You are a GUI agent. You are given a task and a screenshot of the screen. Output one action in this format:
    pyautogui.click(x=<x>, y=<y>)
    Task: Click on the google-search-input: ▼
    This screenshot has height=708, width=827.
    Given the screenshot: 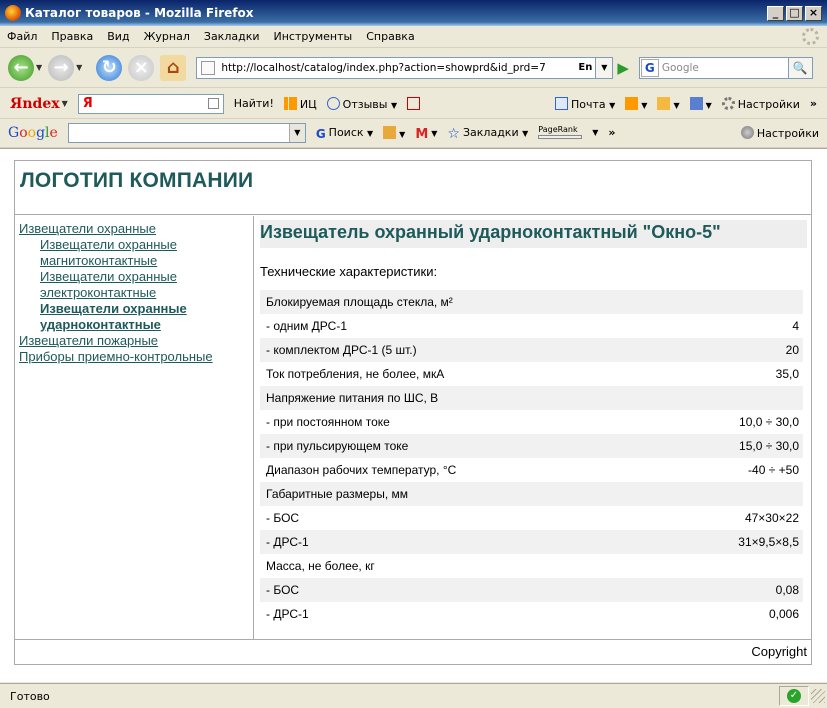 What is the action you would take?
    pyautogui.click(x=186, y=132)
    